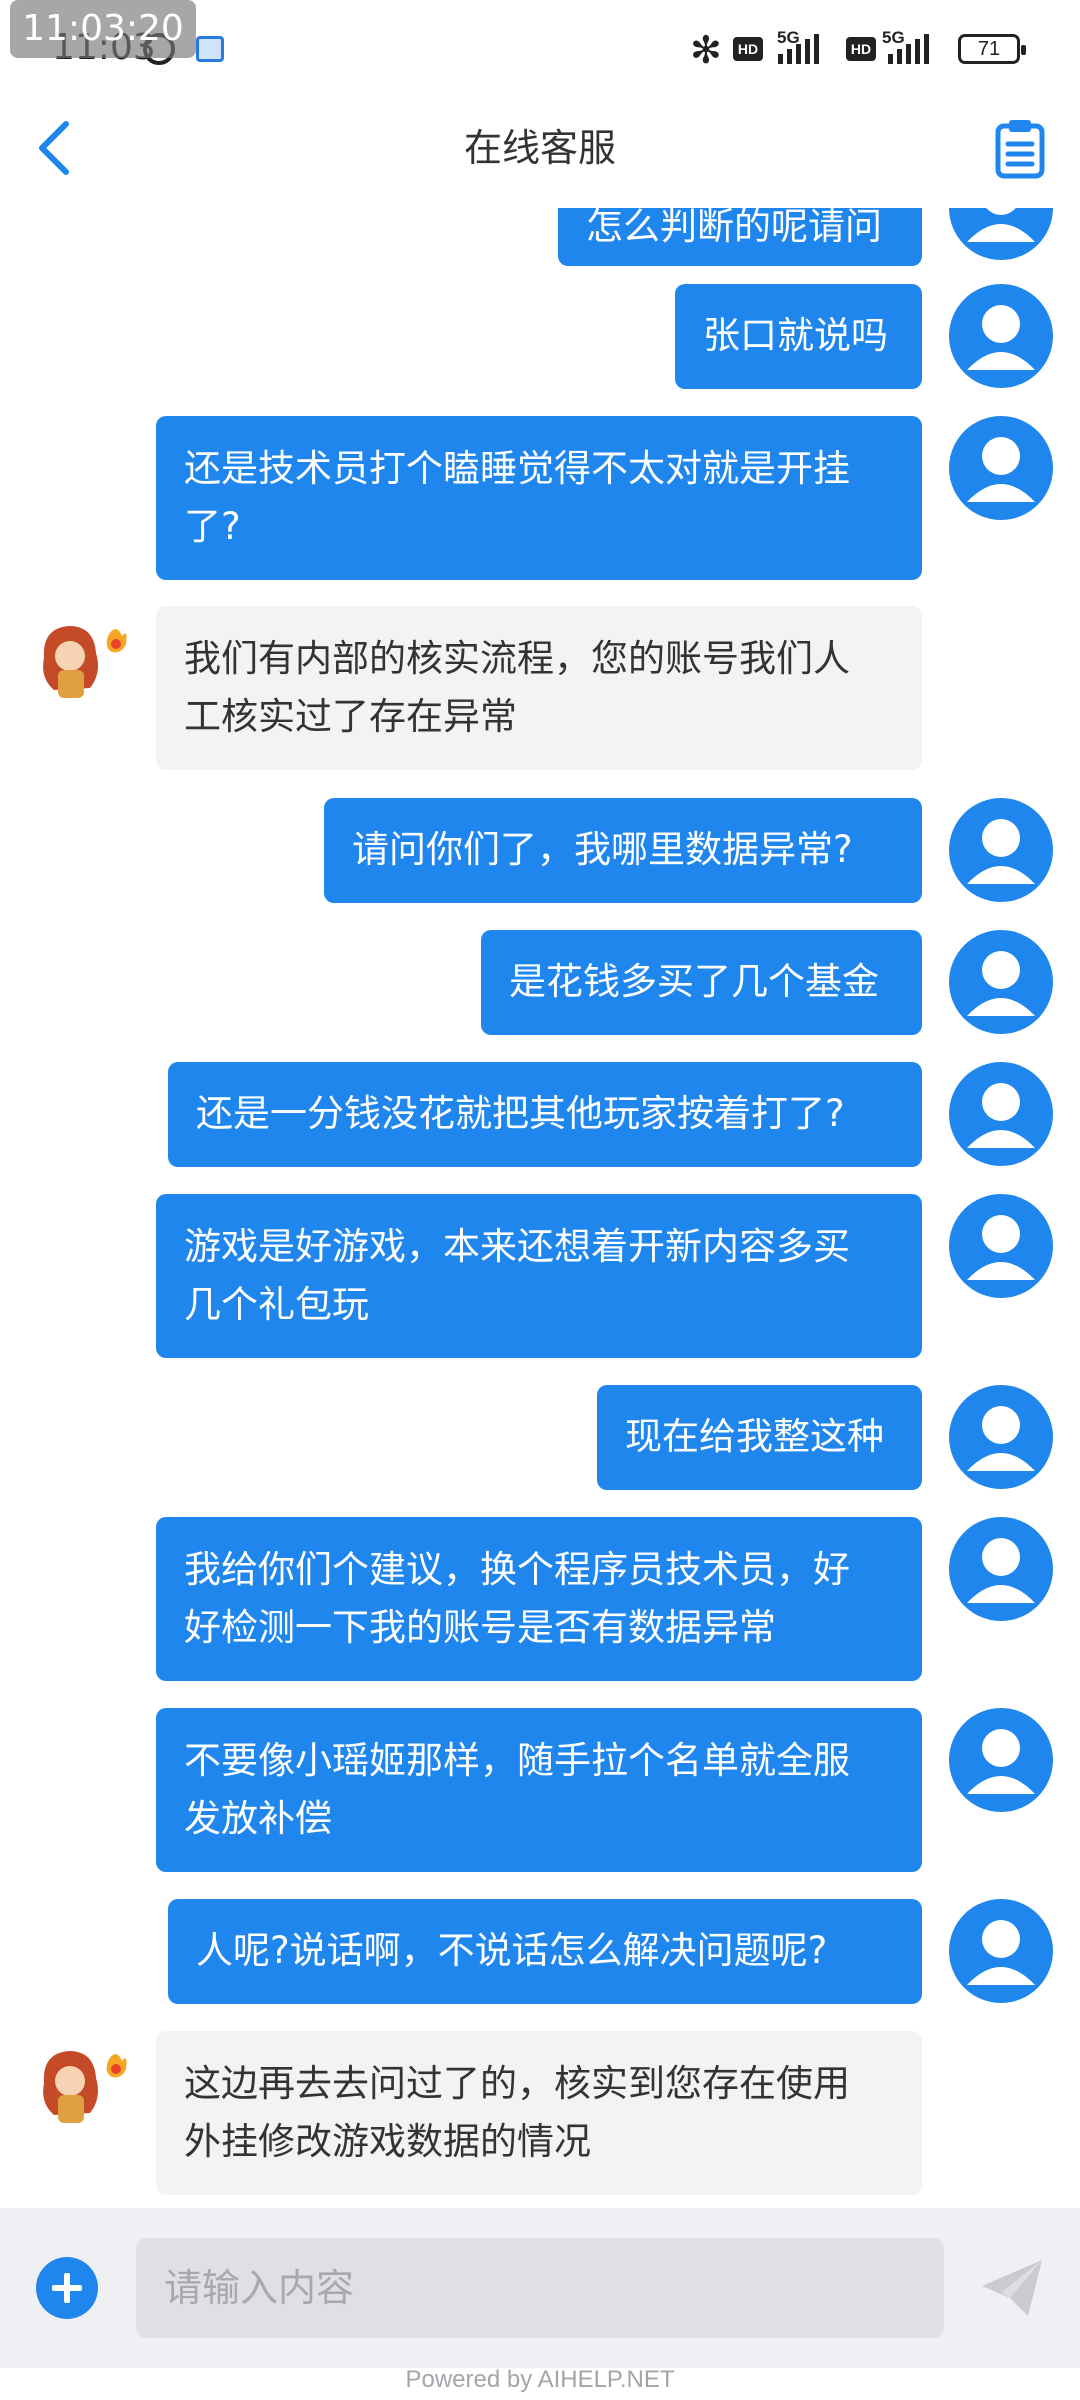  Describe the element at coordinates (103, 29) in the screenshot. I see `screenshot-time-overlay: 11:03:20` at that location.